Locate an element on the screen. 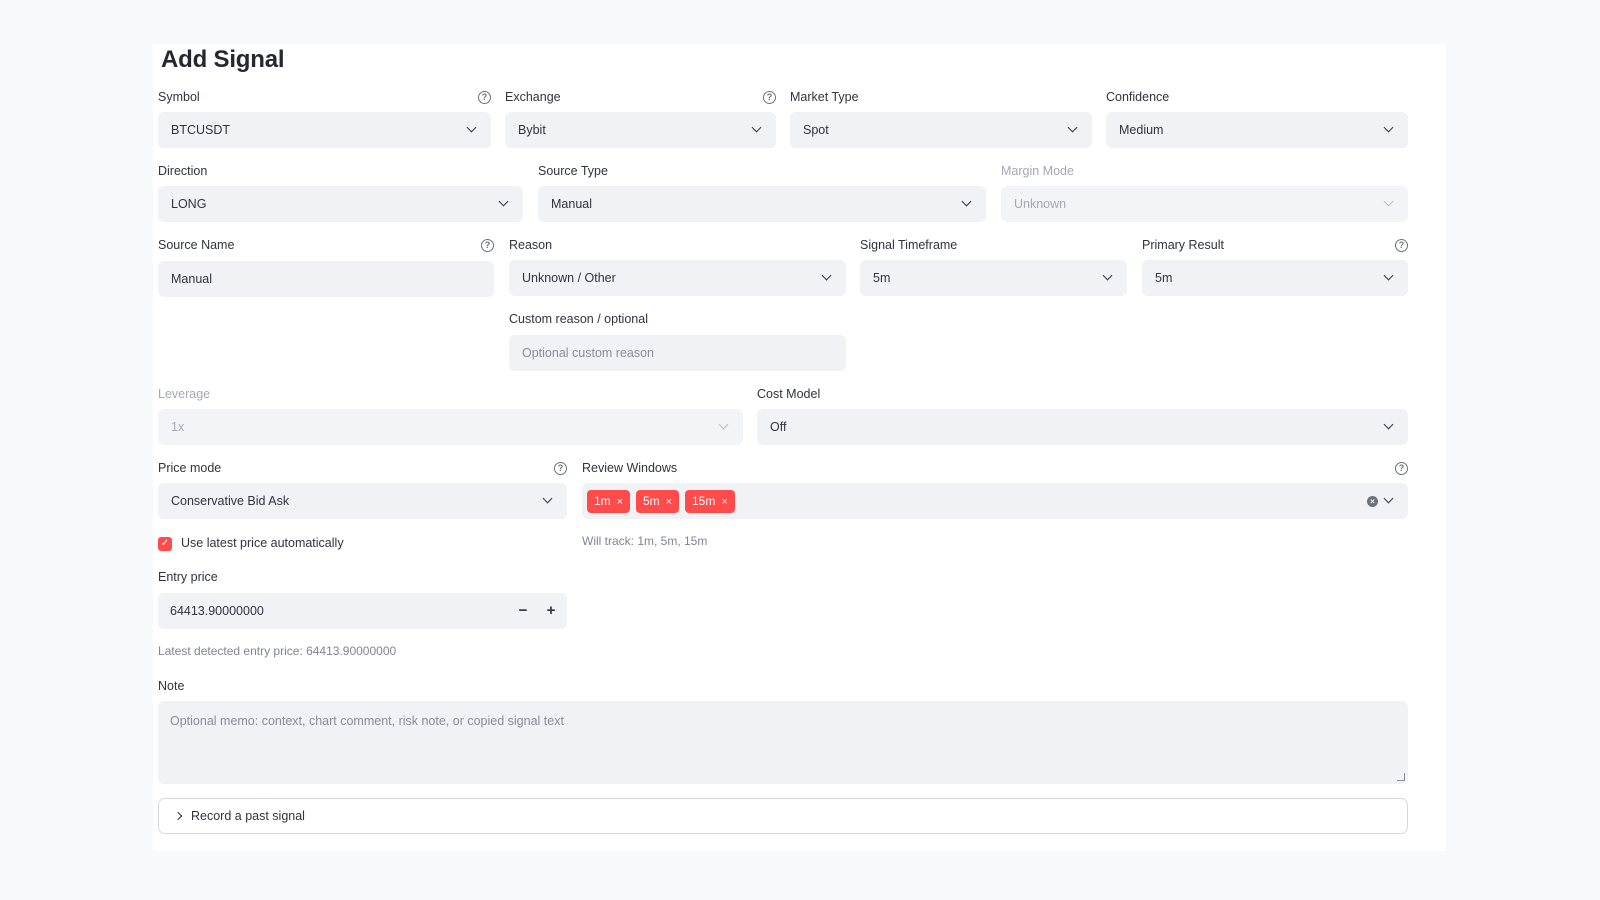  source-name-input: Manual is located at coordinates (326, 279).